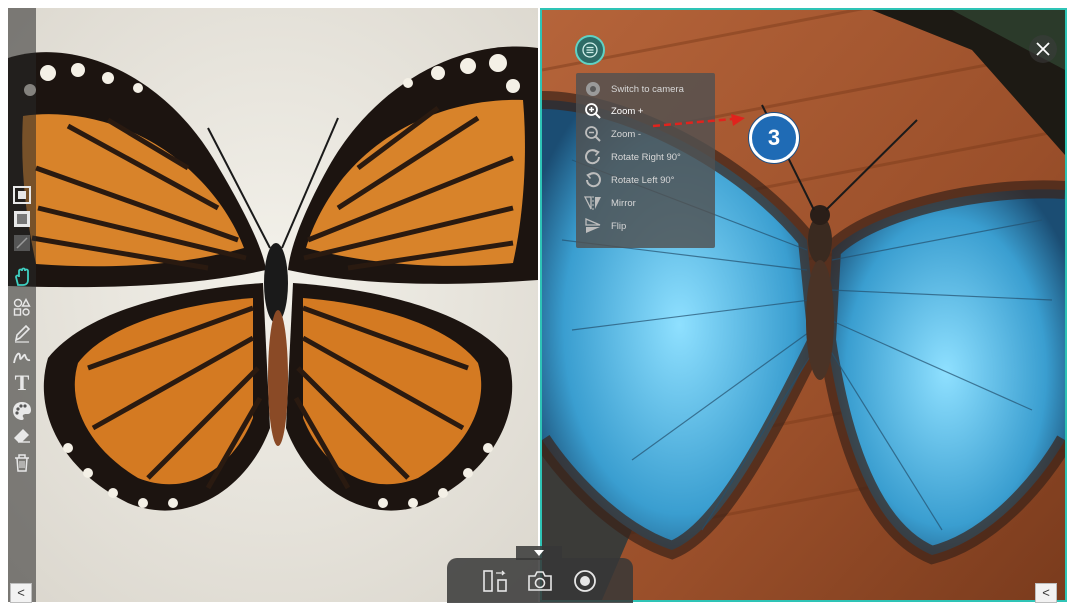 This screenshot has height=603, width=1068. What do you see at coordinates (626, 134) in the screenshot?
I see `menu-item-label: Zoom -` at bounding box center [626, 134].